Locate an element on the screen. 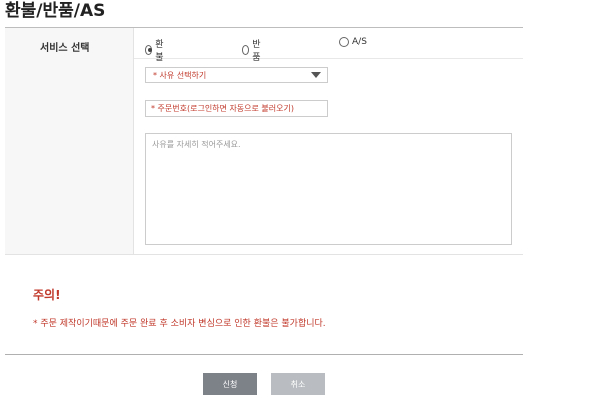 The image size is (600, 409). radio-refund: 환불 is located at coordinates (155, 50).